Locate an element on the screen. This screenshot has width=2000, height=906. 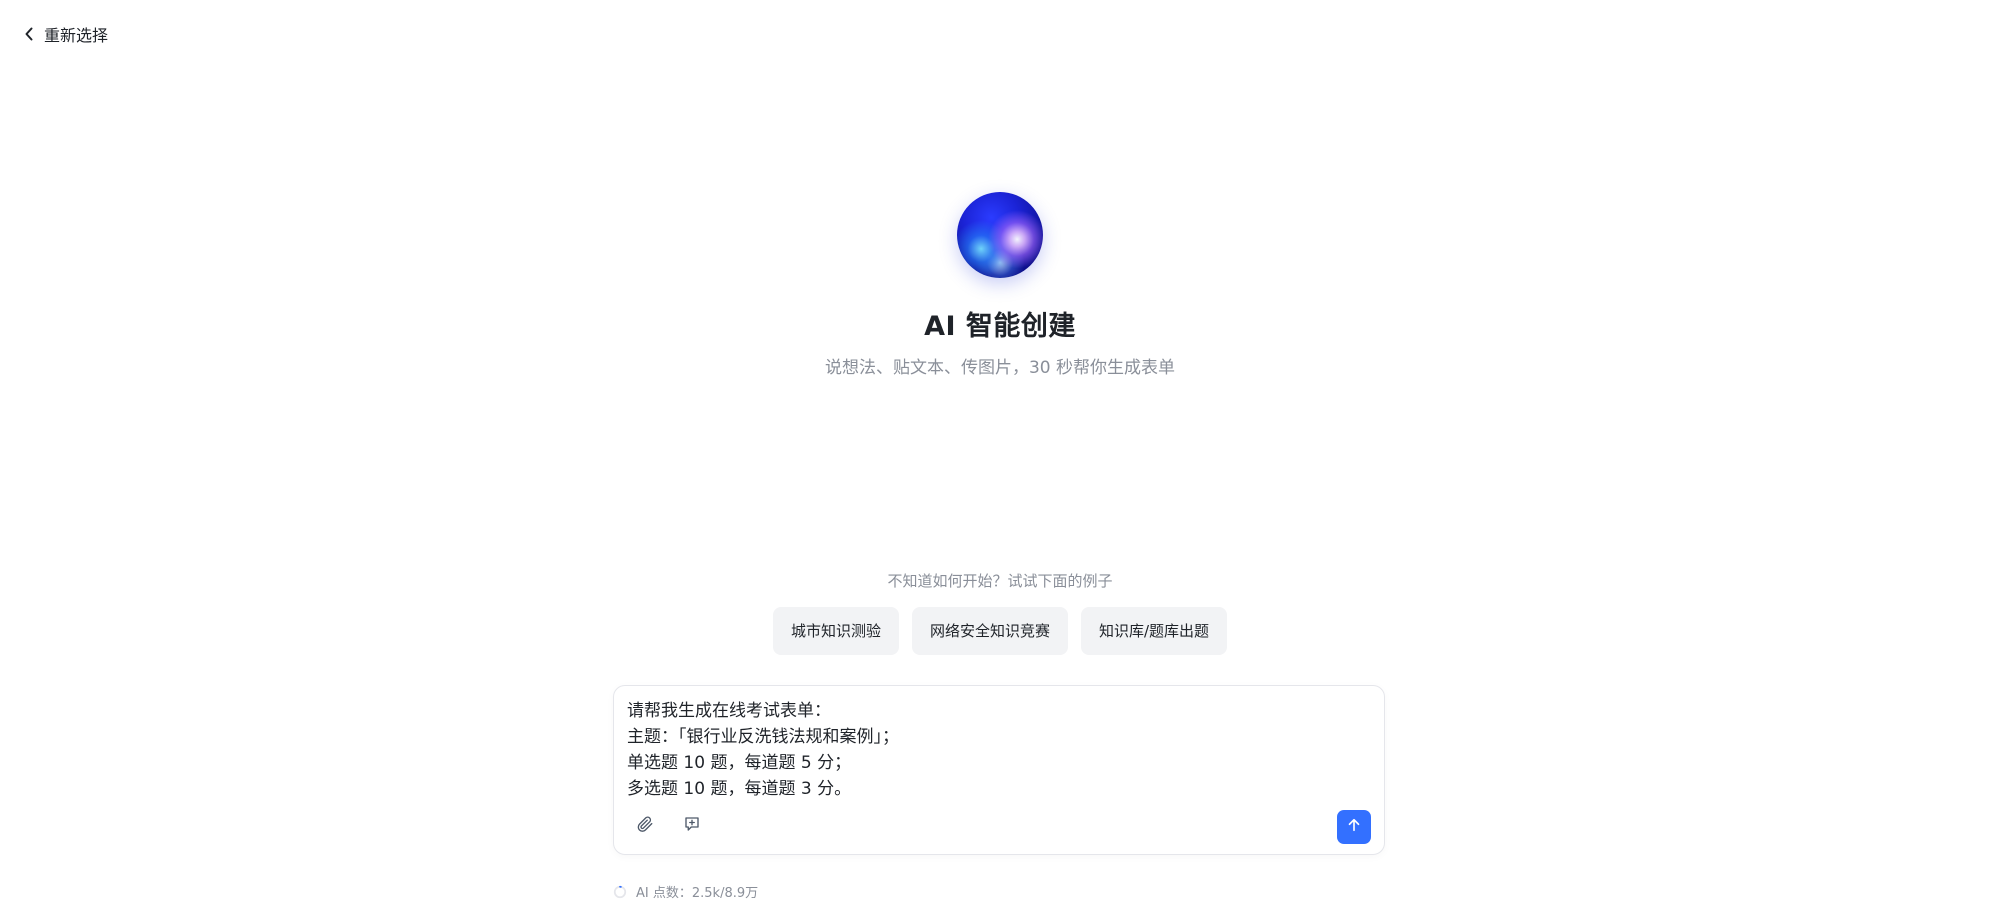
back-label: 重新选择 is located at coordinates (76, 35).